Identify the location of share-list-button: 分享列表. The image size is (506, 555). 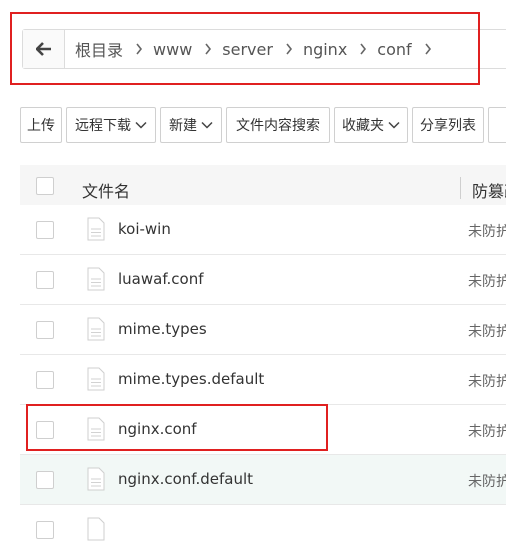
(448, 125).